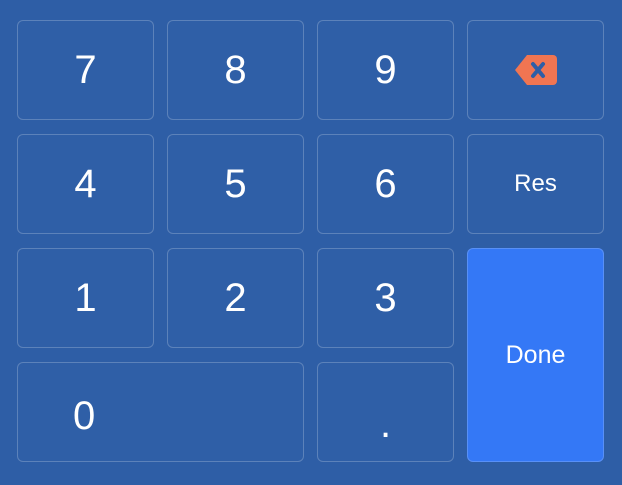 The height and width of the screenshot is (485, 622). I want to click on done-button: Done, so click(535, 355).